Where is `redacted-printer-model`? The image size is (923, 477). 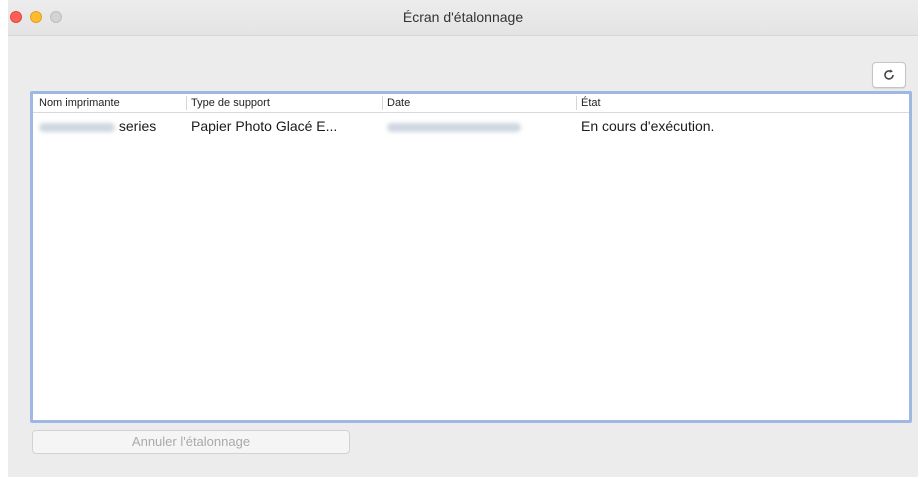 redacted-printer-model is located at coordinates (77, 127).